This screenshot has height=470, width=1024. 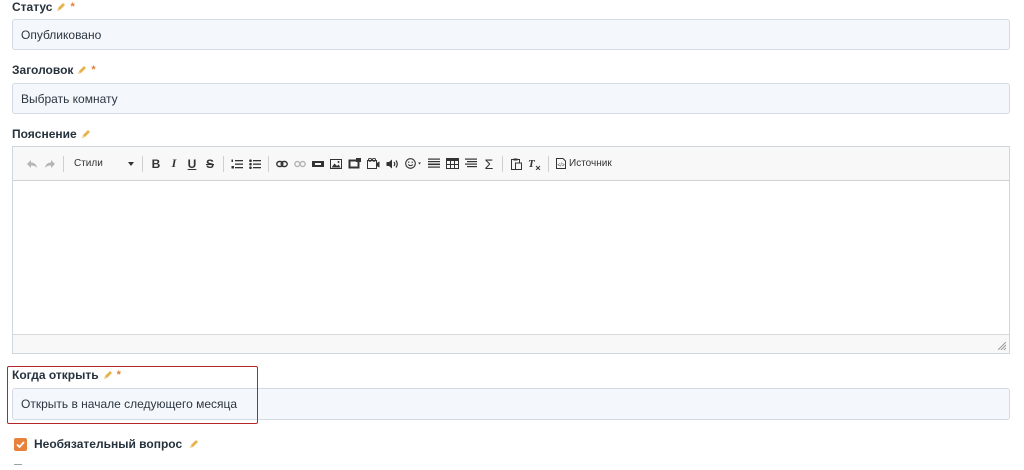 I want to click on italic-icon: I, so click(x=174, y=164).